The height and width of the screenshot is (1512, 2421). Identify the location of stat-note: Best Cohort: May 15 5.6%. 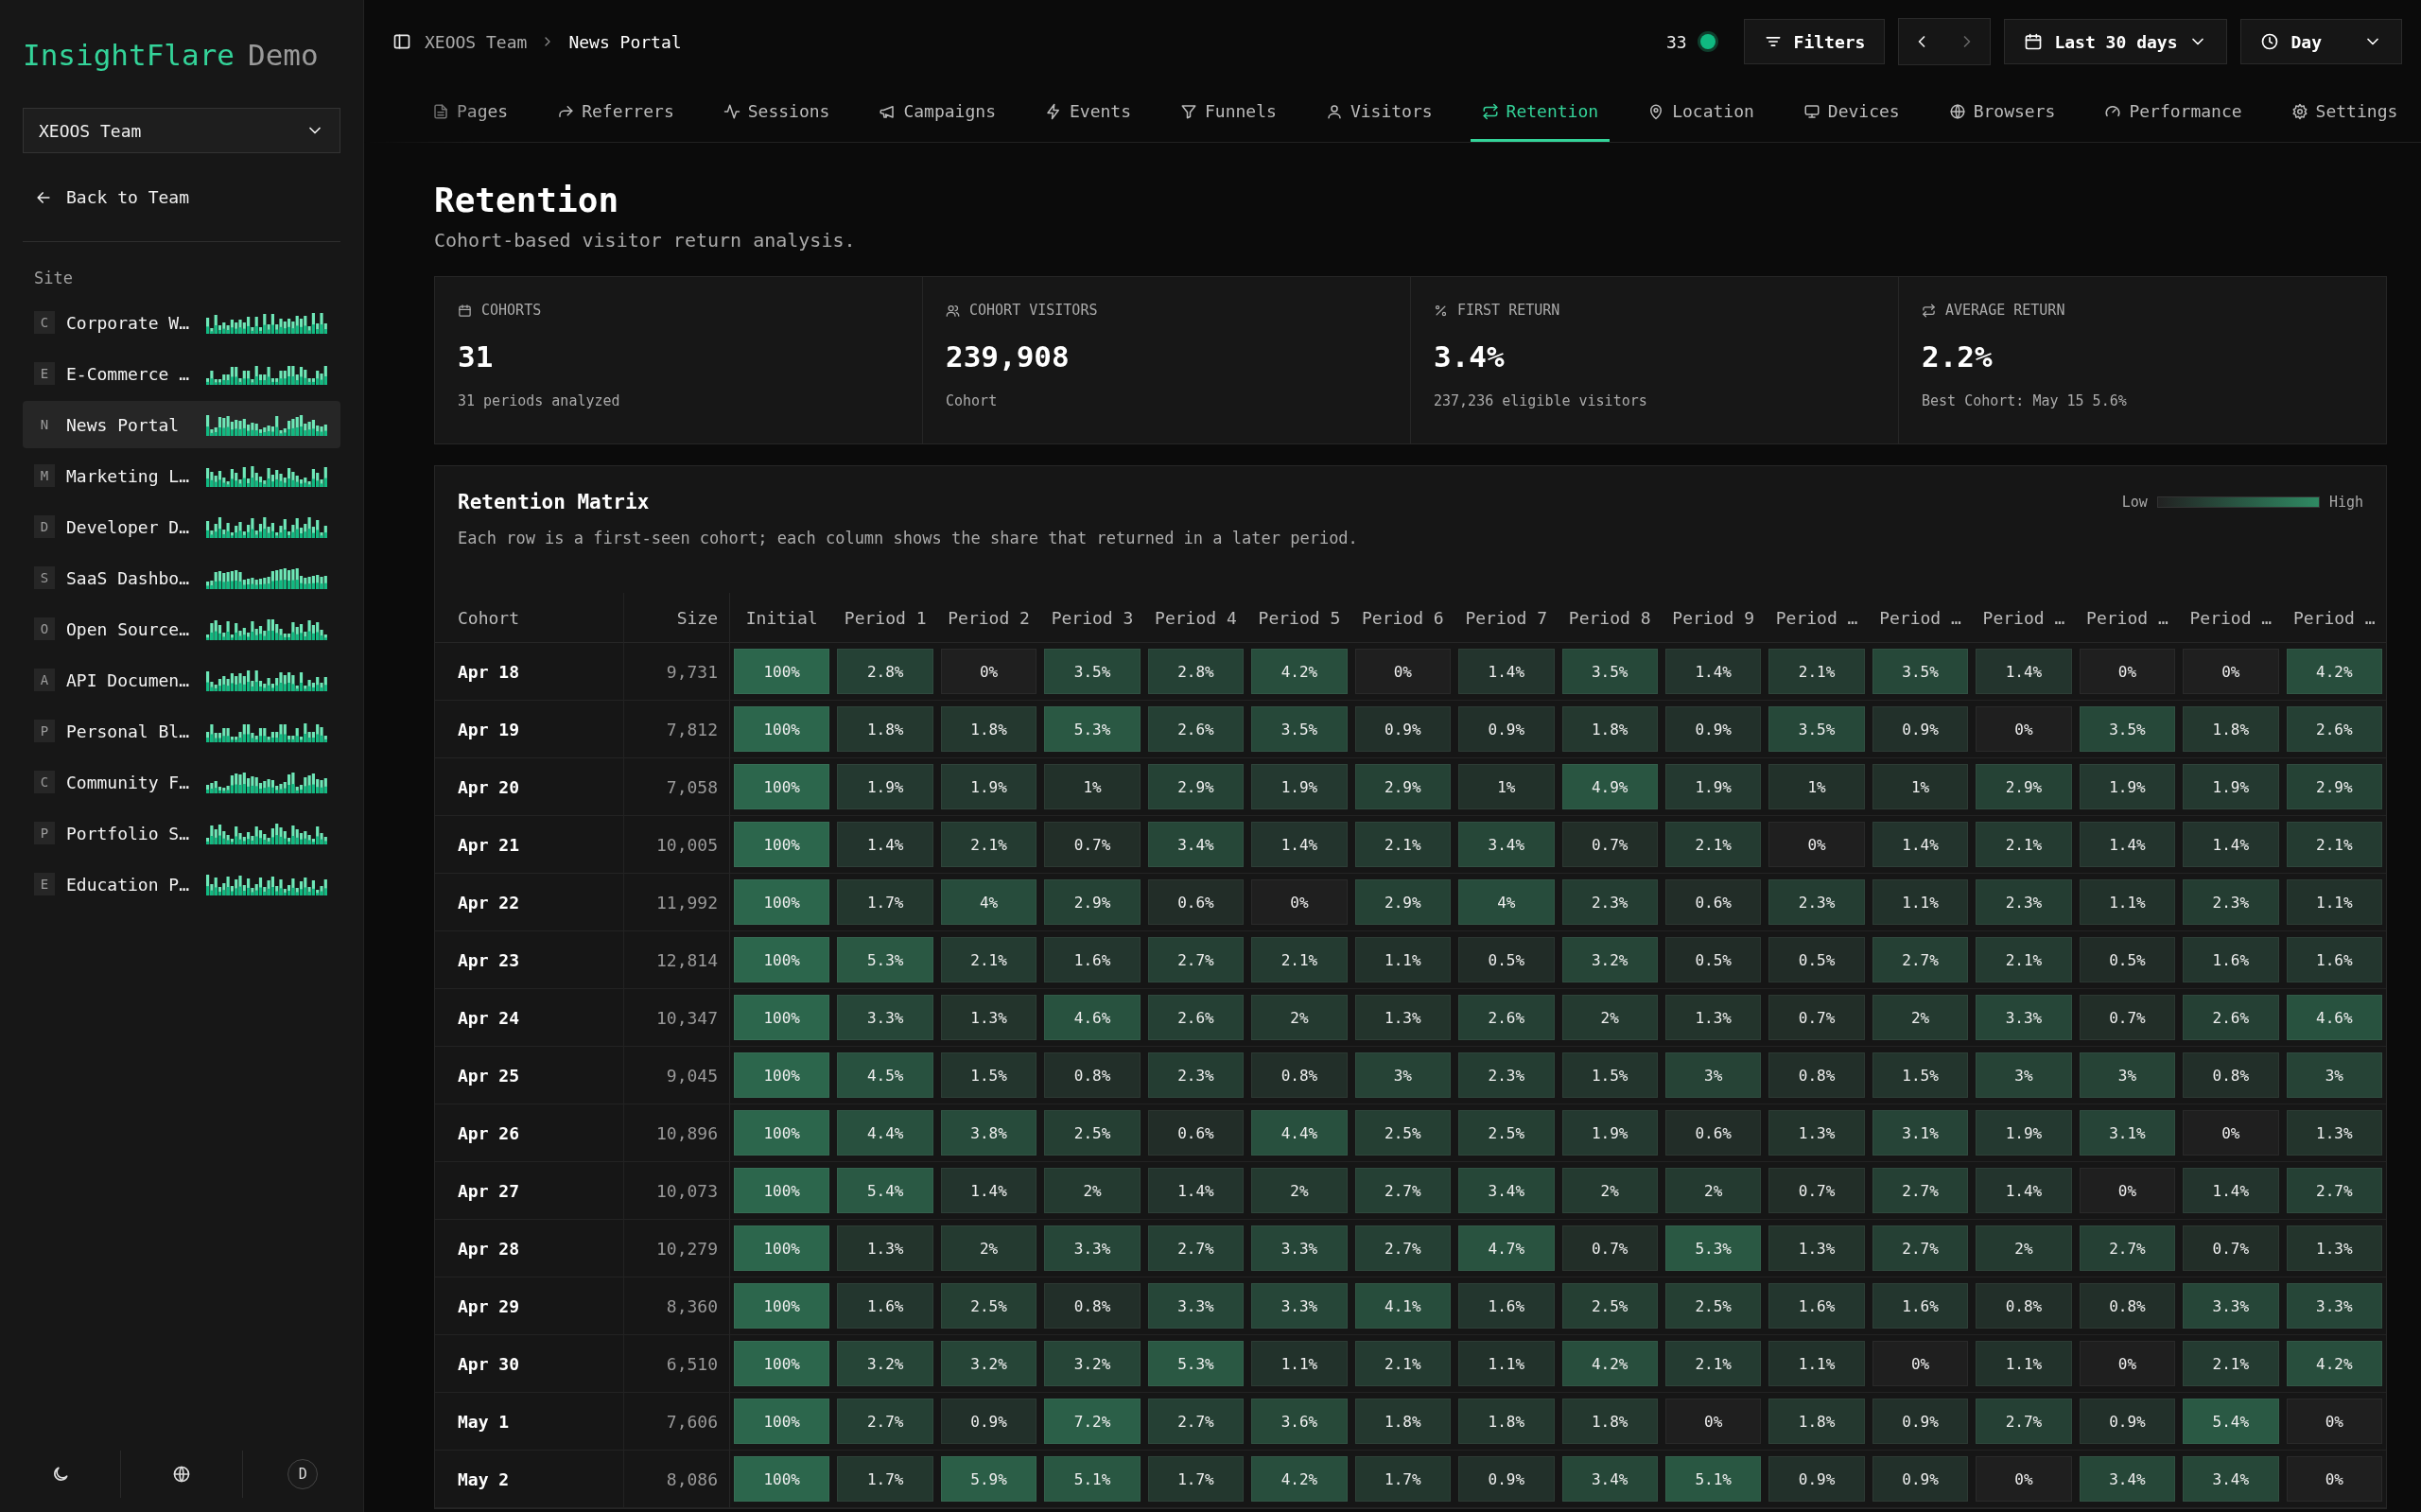
(2024, 401).